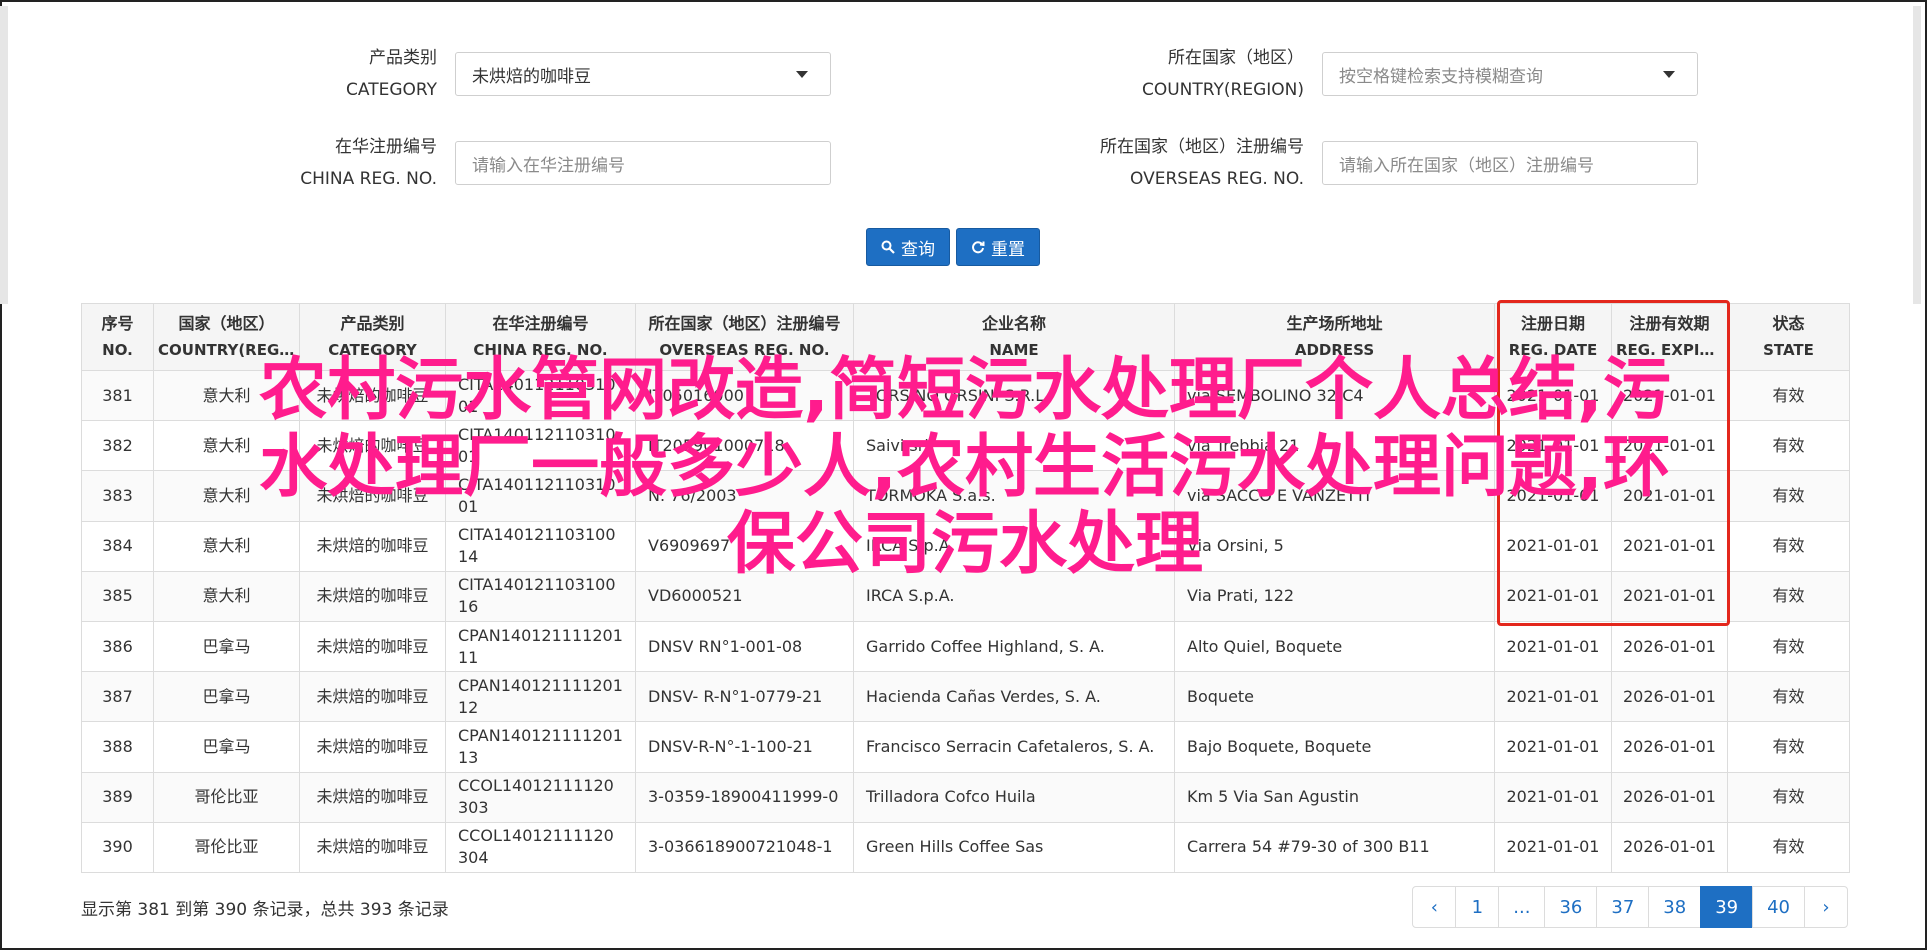 The height and width of the screenshot is (950, 1927). Describe the element at coordinates (372, 350) in the screenshot. I see `column-header-en: CATEGORY` at that location.